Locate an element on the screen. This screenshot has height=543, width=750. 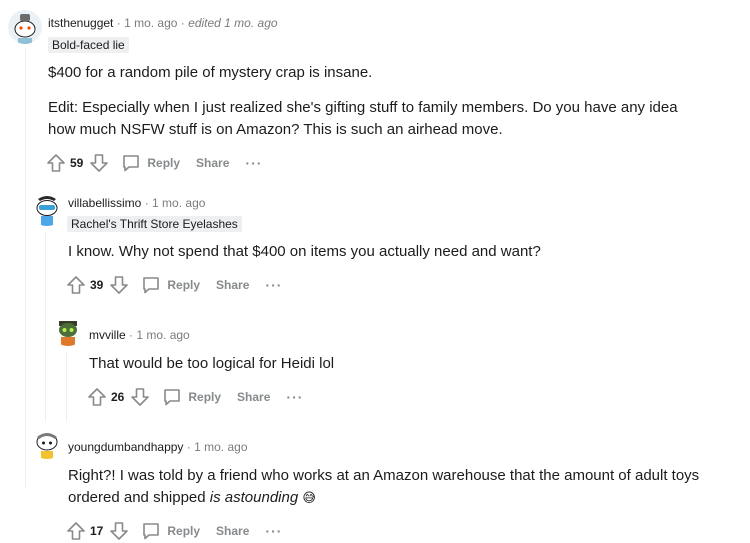
comment-meta: youngdumbandhappy · 1 mo. ago is located at coordinates (158, 447).